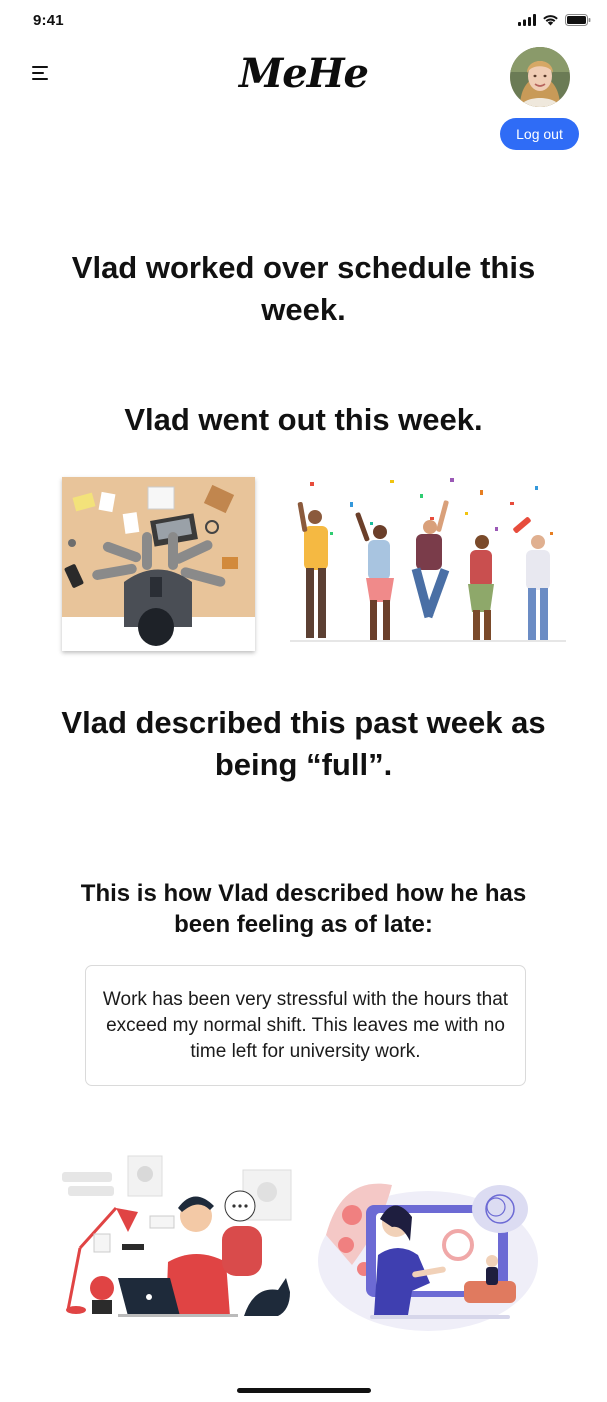  I want to click on status-icons, so click(554, 20).